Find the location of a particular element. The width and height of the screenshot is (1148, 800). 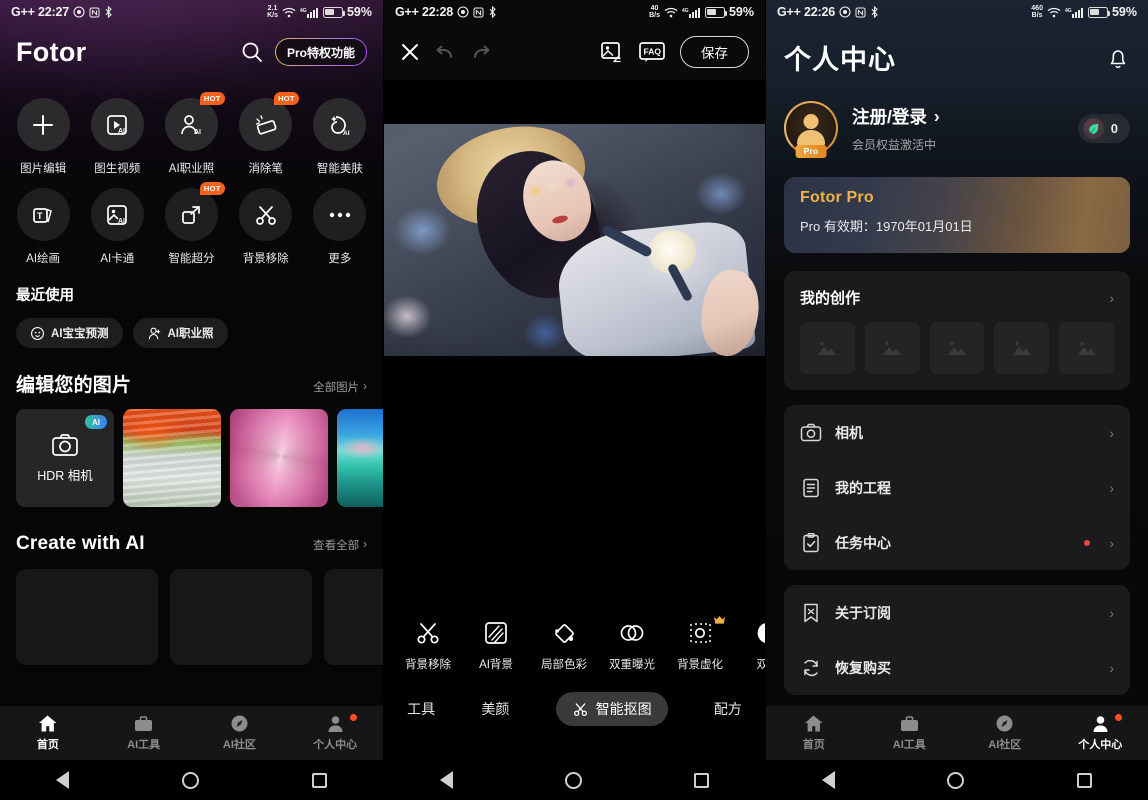

menu-item-camera: 相机 › is located at coordinates (957, 432).